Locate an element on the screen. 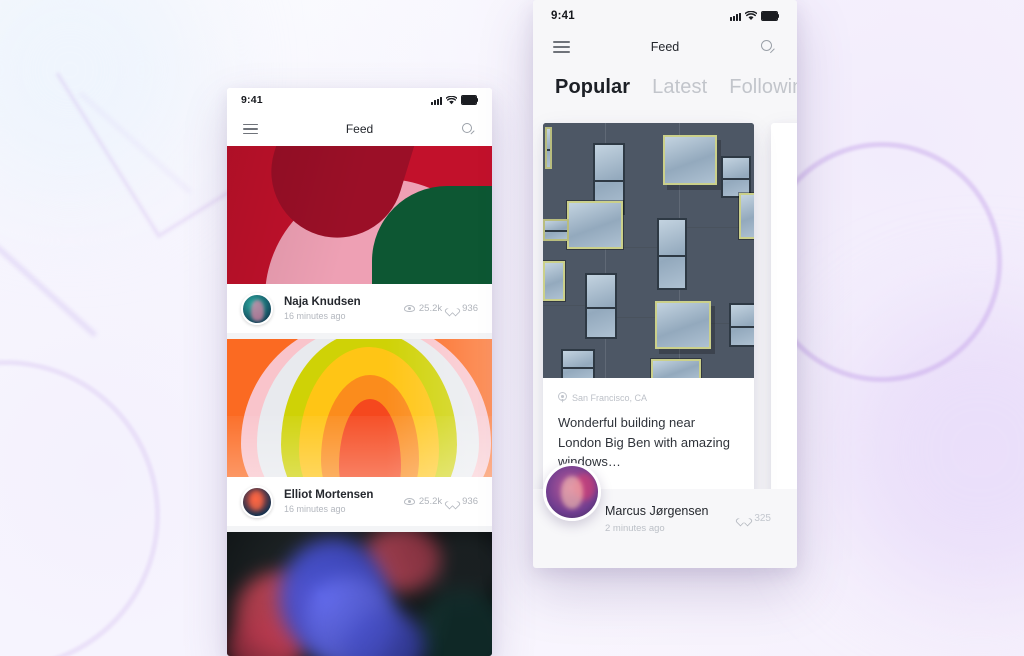  post-meta: Naja Knudsen 16 minutes ago 25.2k 936 is located at coordinates (359, 308).